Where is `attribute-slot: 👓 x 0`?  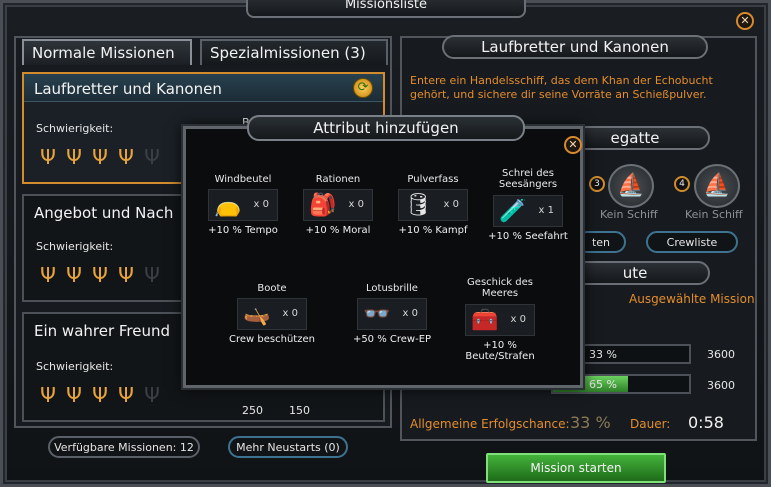
attribute-slot: 👓 x 0 is located at coordinates (392, 314).